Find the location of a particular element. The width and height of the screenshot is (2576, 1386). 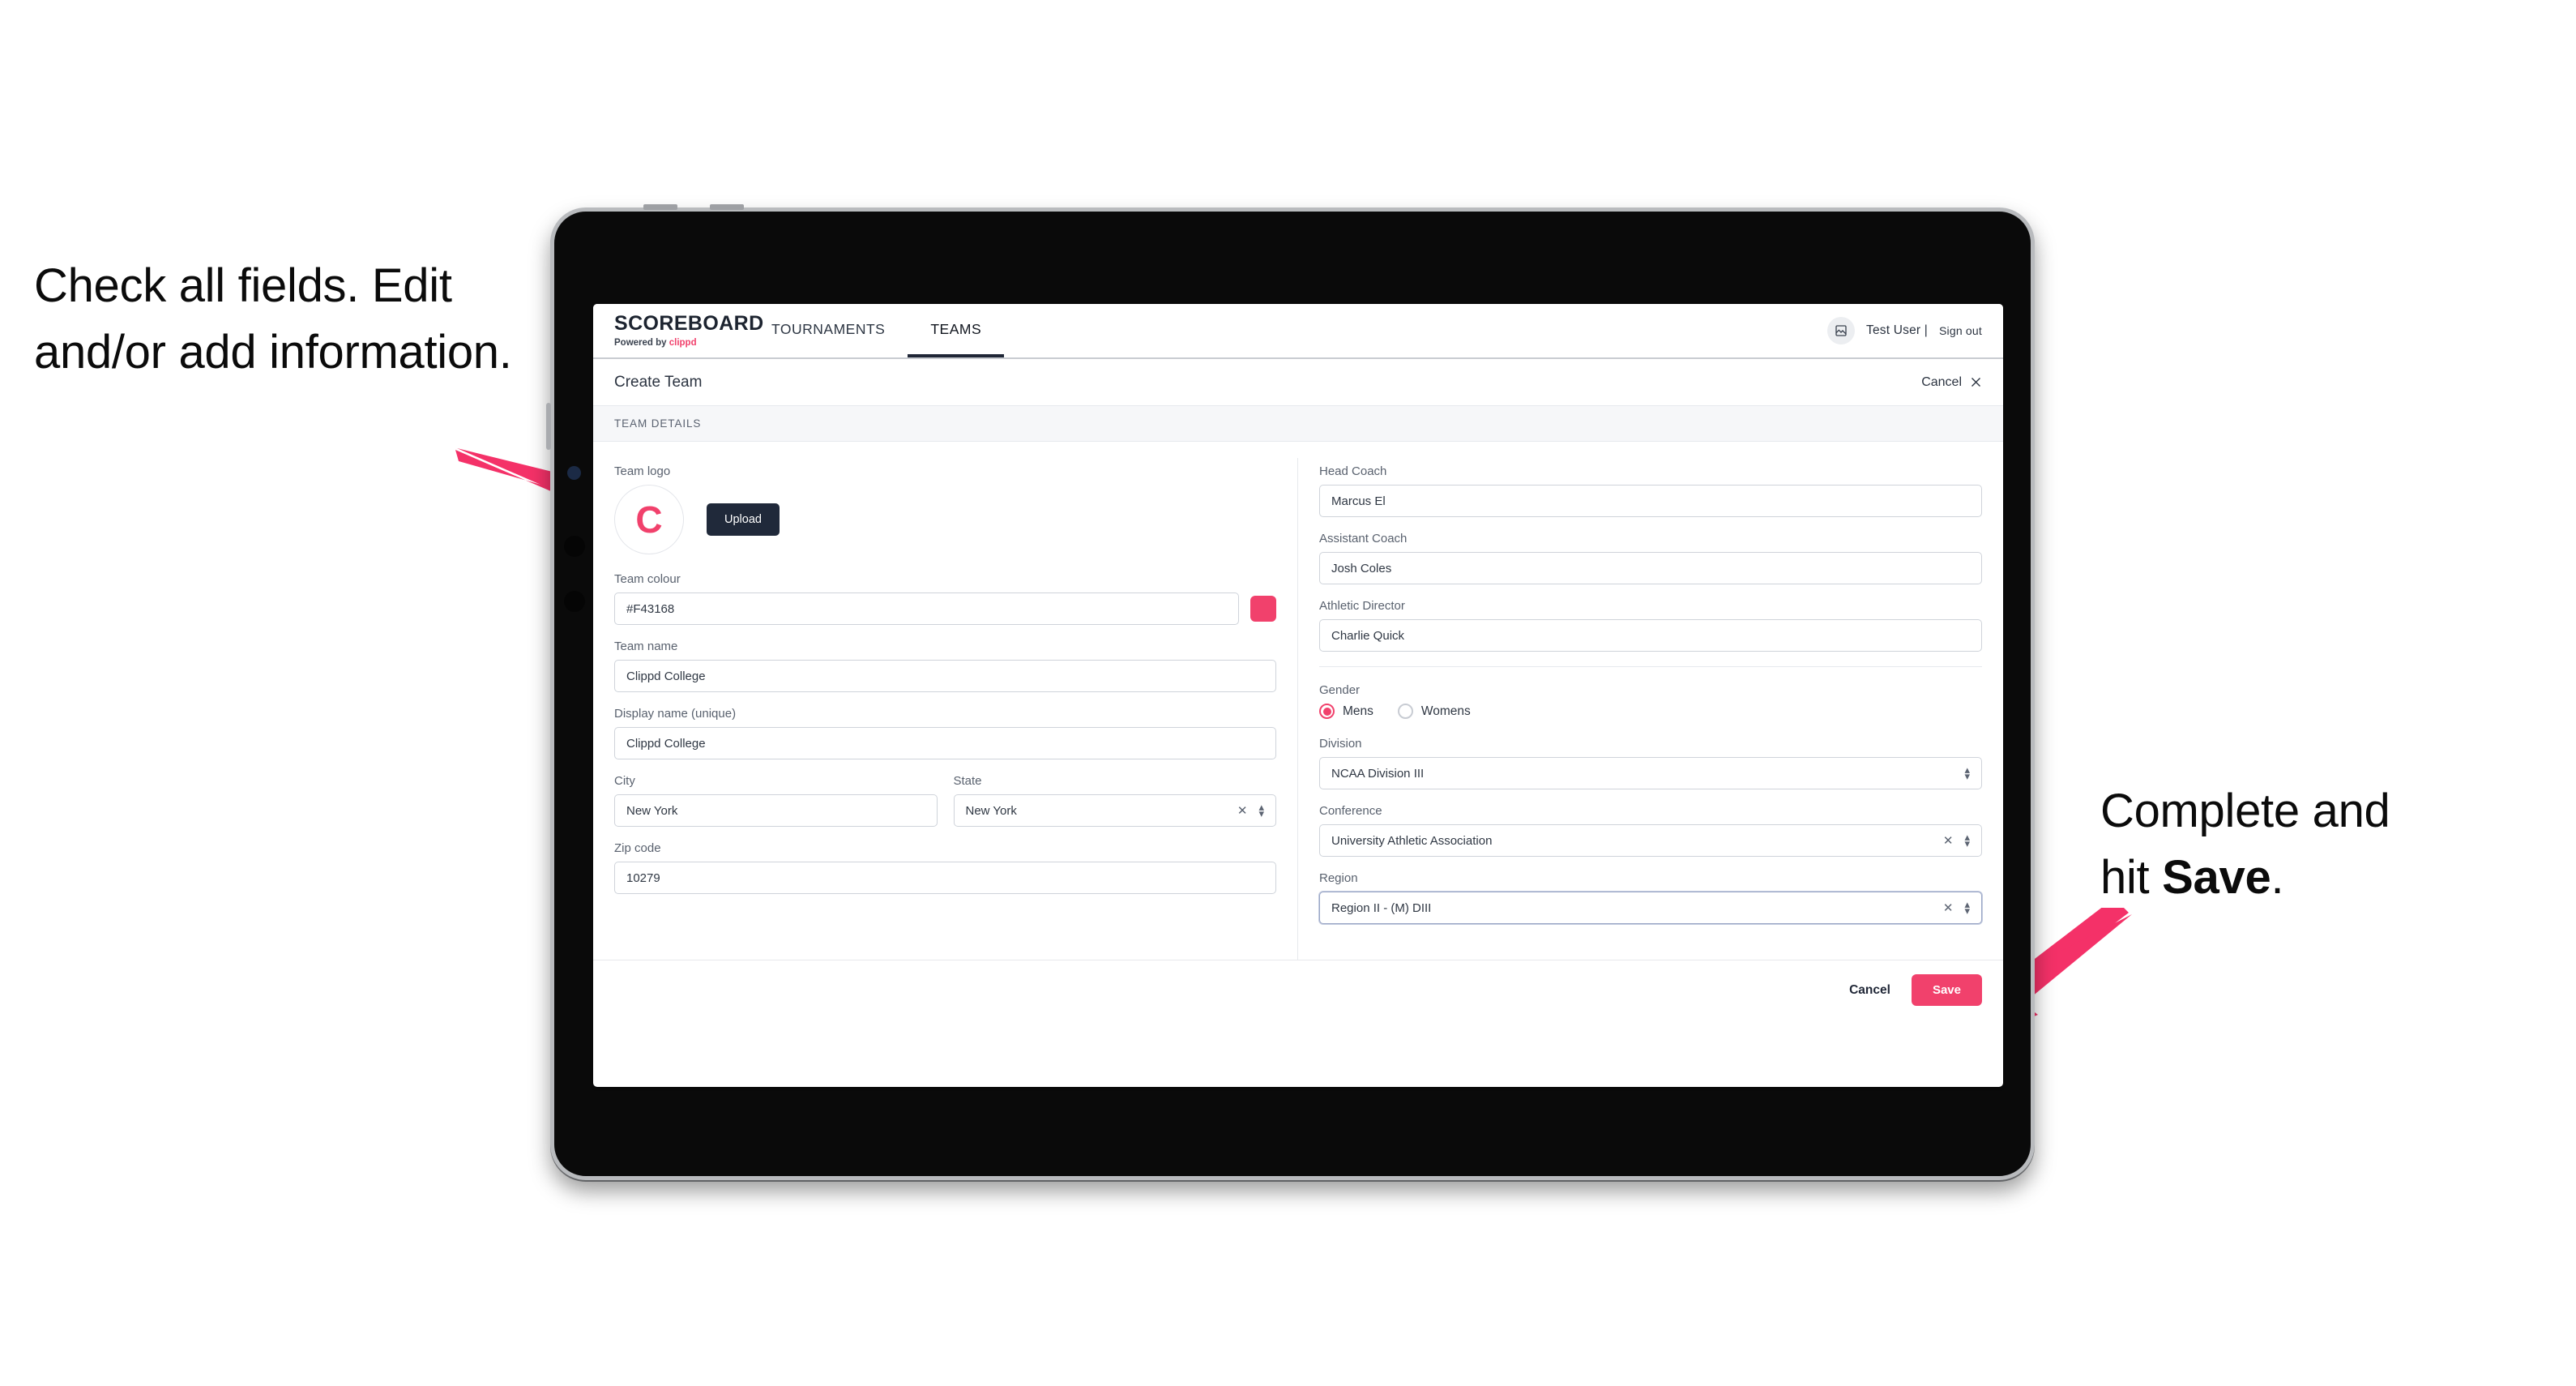

tablet-sensor-2-icon is located at coordinates (574, 601).